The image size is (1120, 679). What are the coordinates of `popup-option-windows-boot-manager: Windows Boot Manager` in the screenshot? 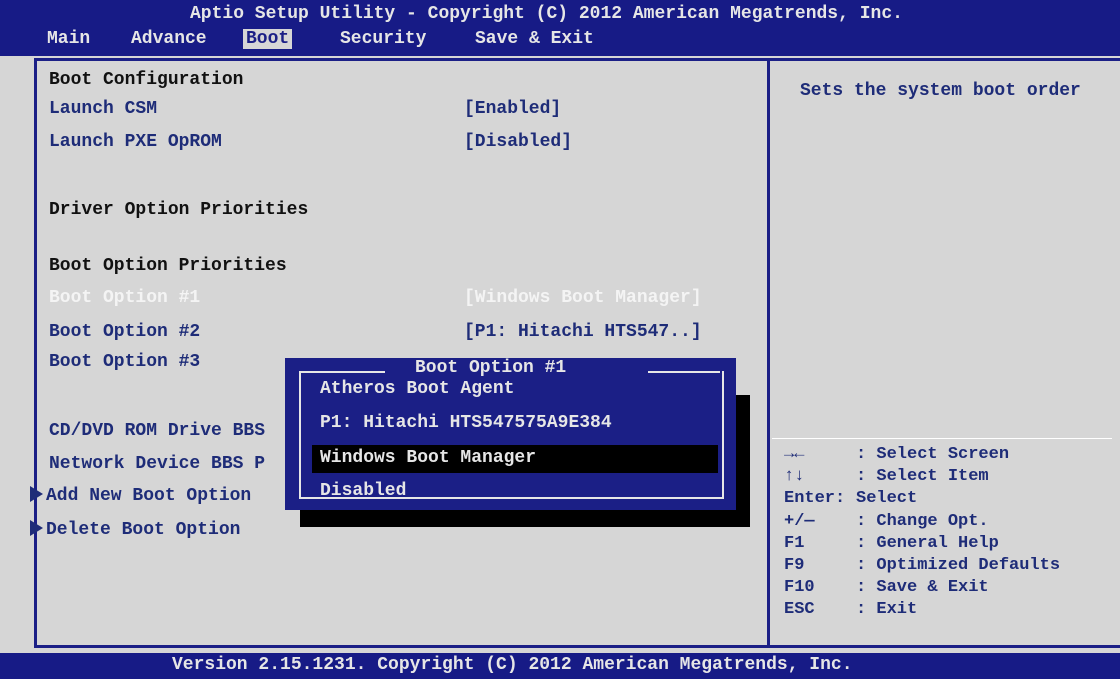 It's located at (428, 458).